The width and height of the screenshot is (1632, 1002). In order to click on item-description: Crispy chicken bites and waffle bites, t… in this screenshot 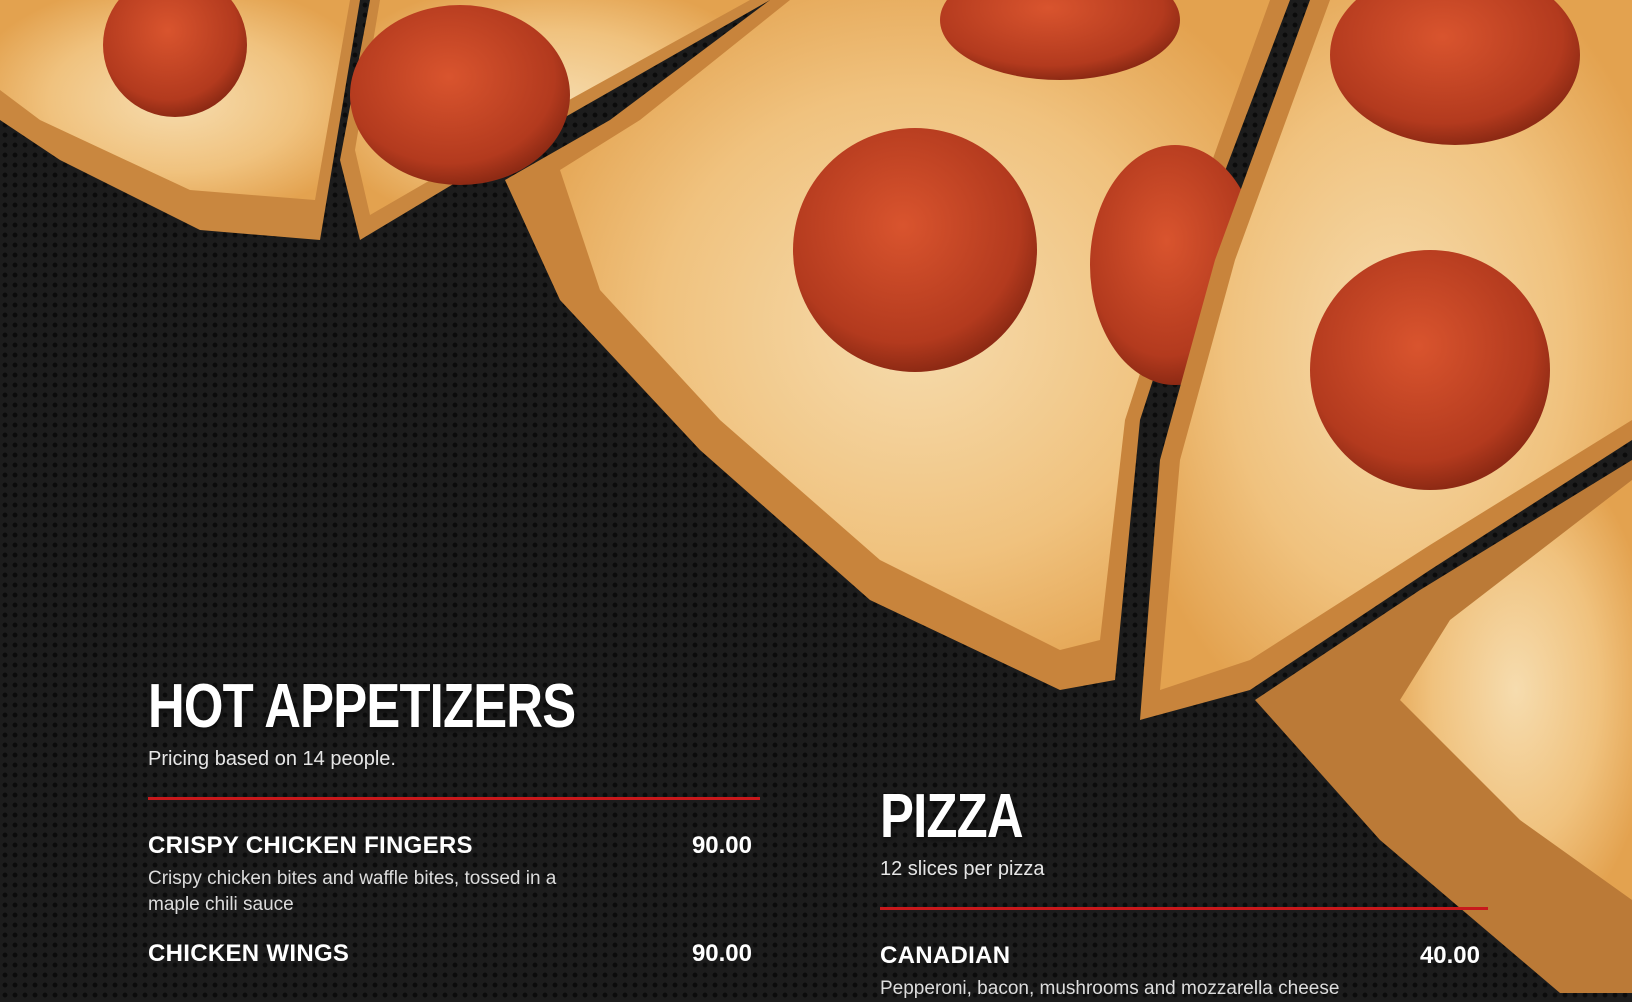, I will do `click(352, 891)`.